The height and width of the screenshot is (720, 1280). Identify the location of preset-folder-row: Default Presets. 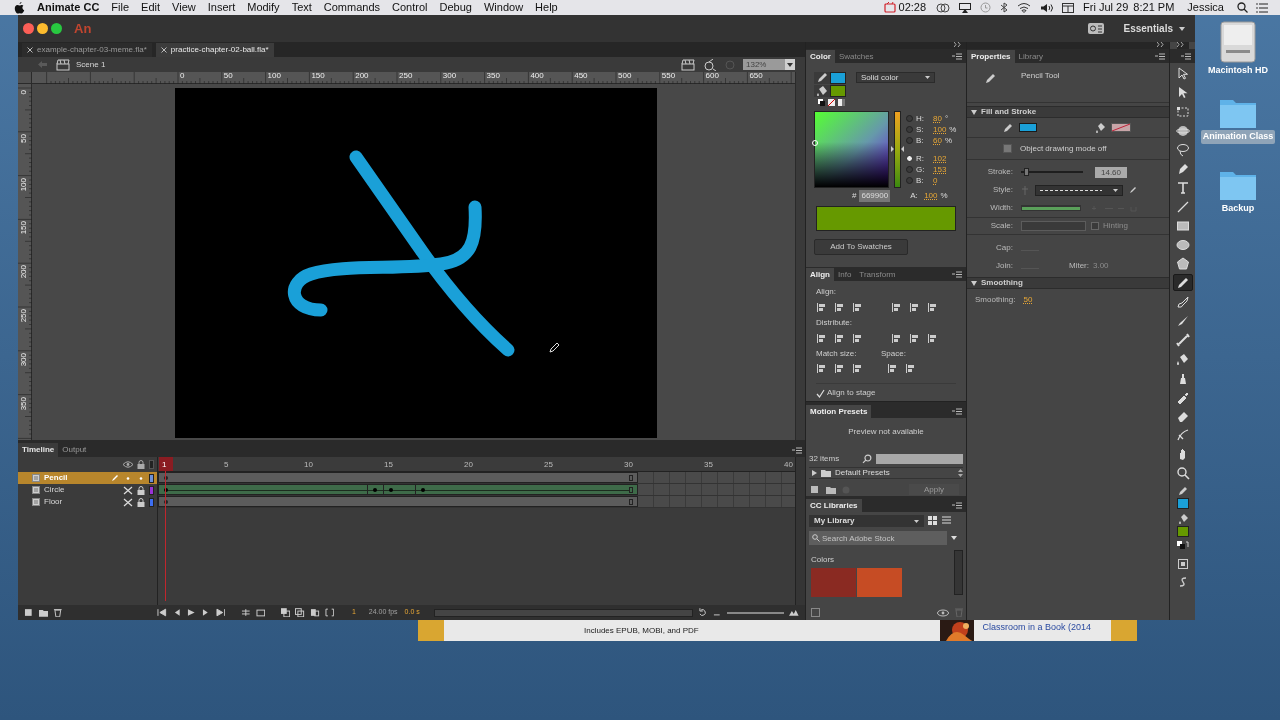
(886, 473).